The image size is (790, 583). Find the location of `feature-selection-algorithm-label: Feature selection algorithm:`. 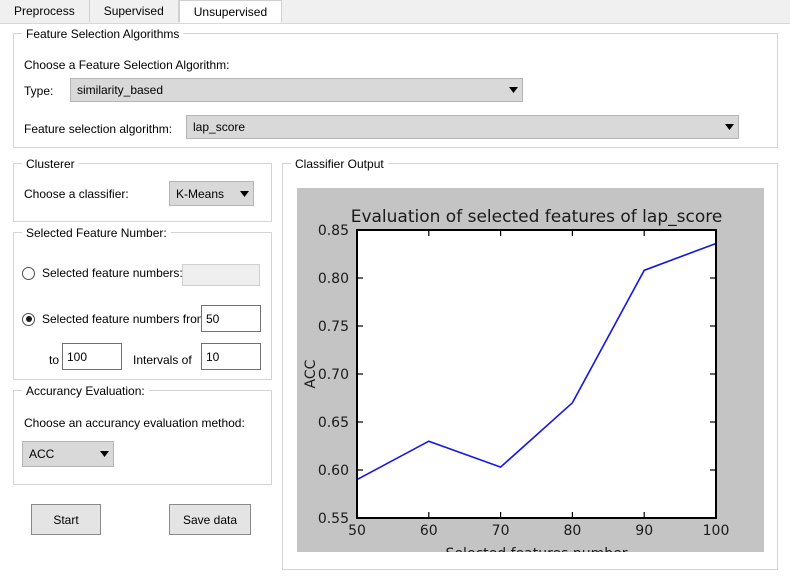

feature-selection-algorithm-label: Feature selection algorithm: is located at coordinates (98, 129).